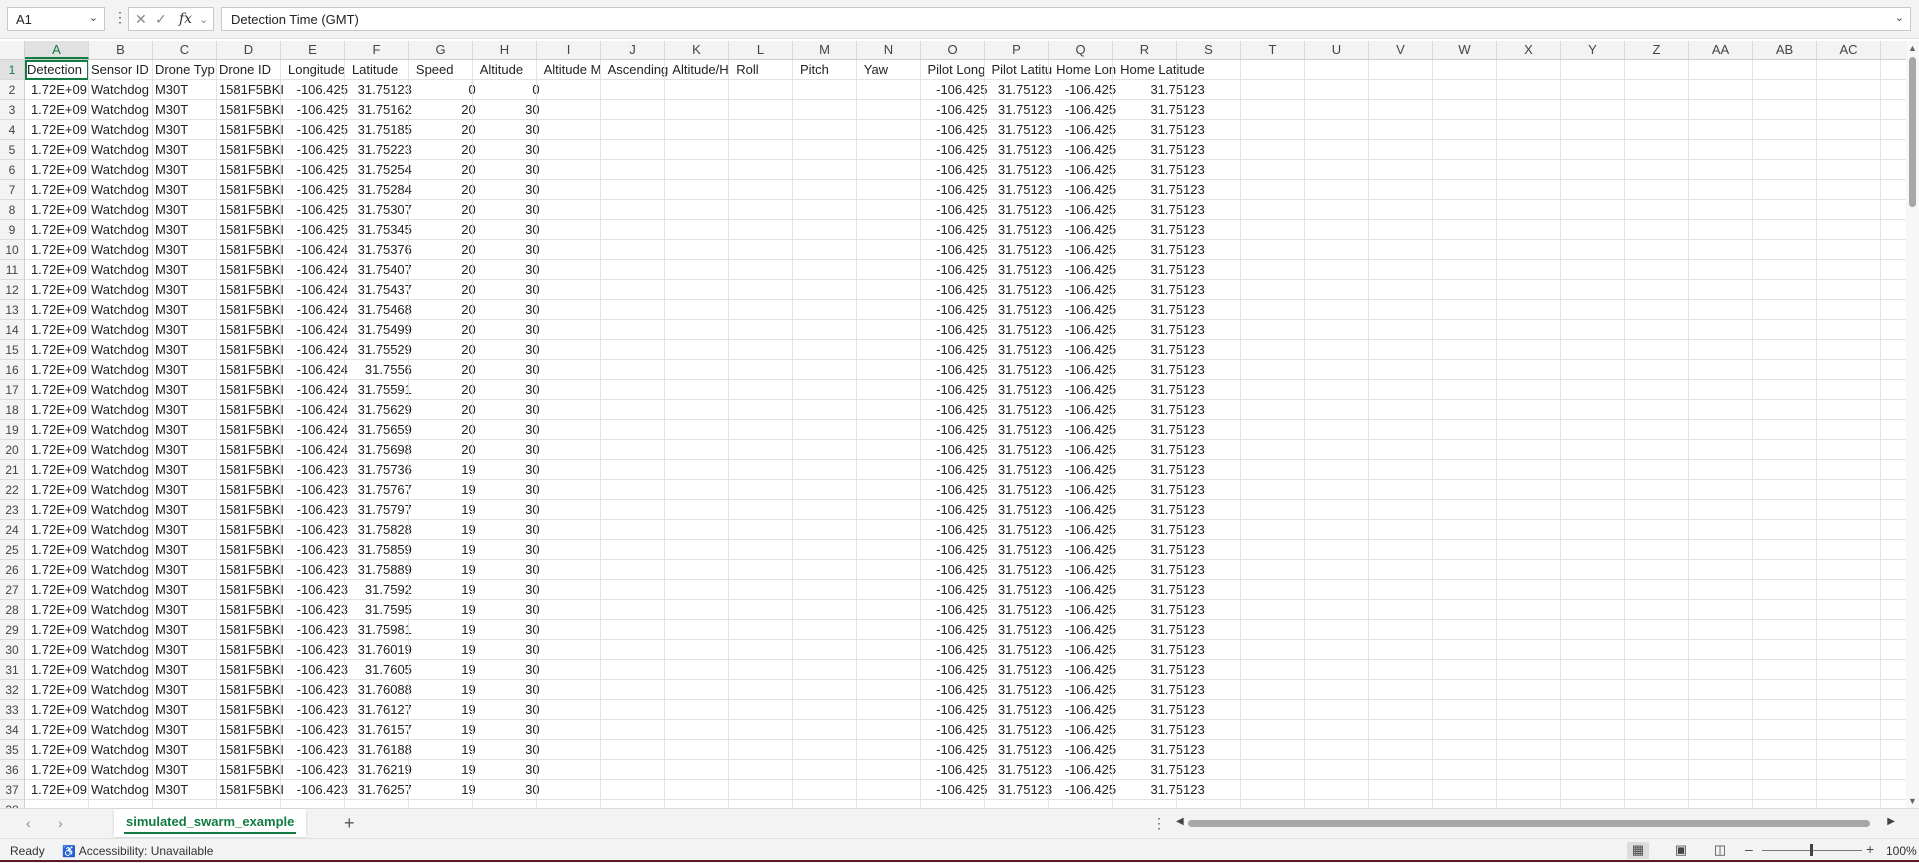 This screenshot has width=1919, height=863. Describe the element at coordinates (761, 50) in the screenshot. I see `column-header: L` at that location.